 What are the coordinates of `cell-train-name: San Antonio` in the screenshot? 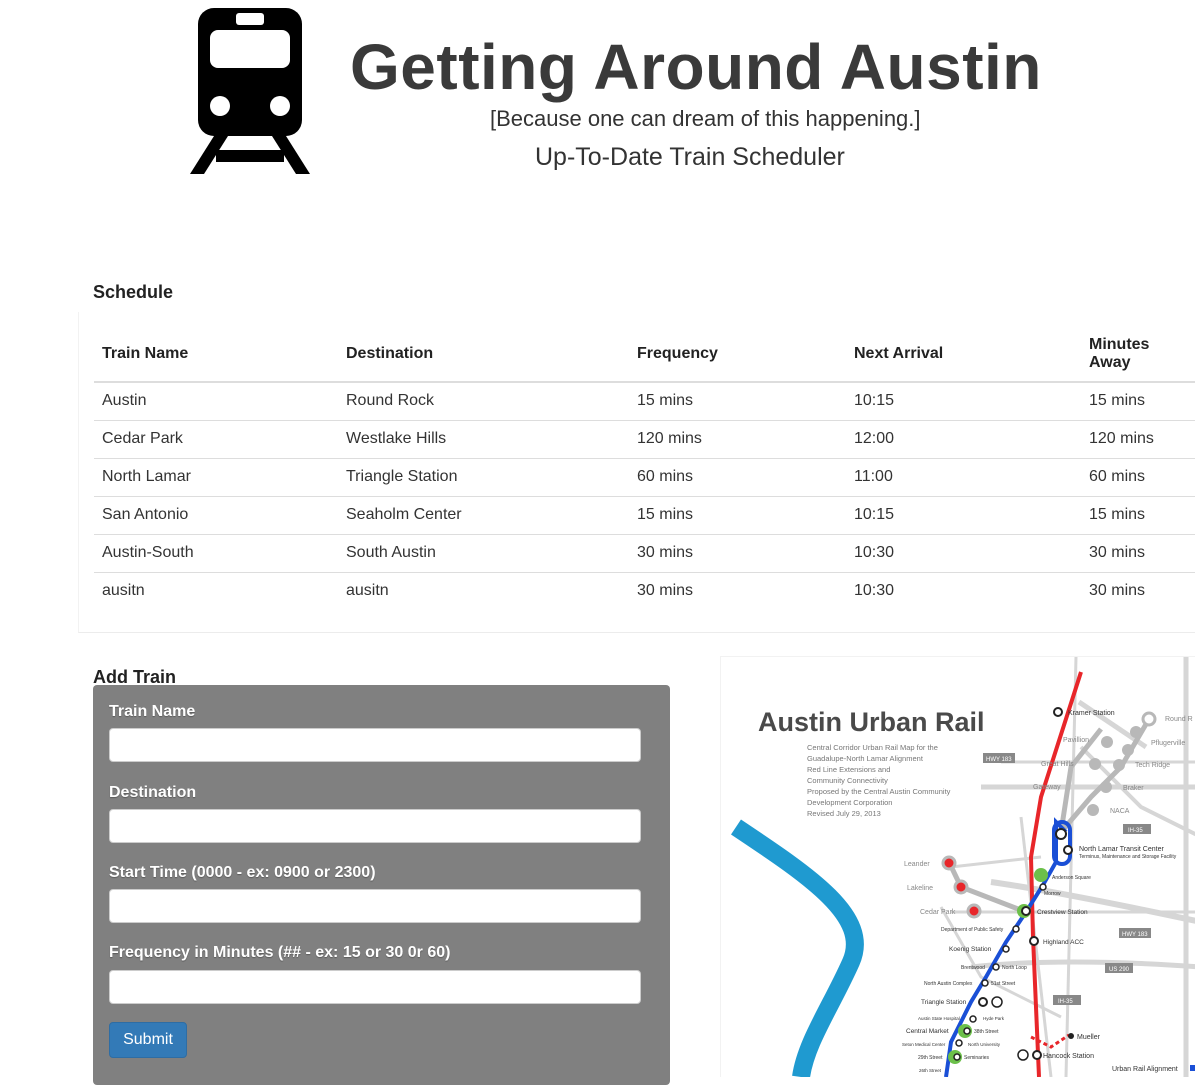 It's located at (216, 515).